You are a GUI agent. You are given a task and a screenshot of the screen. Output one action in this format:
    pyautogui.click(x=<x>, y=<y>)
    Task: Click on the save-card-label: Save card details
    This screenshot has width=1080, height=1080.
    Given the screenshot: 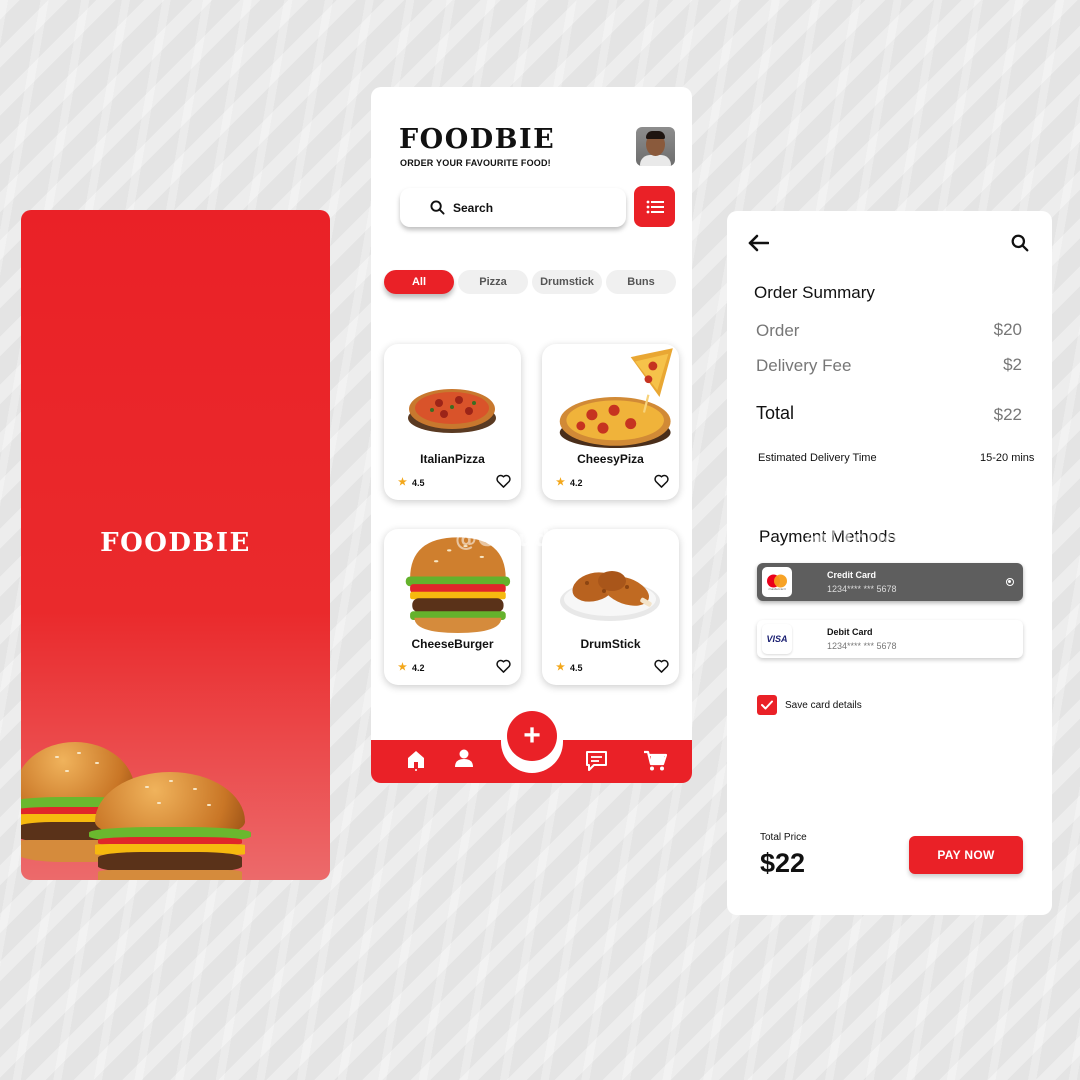 What is the action you would take?
    pyautogui.click(x=823, y=705)
    